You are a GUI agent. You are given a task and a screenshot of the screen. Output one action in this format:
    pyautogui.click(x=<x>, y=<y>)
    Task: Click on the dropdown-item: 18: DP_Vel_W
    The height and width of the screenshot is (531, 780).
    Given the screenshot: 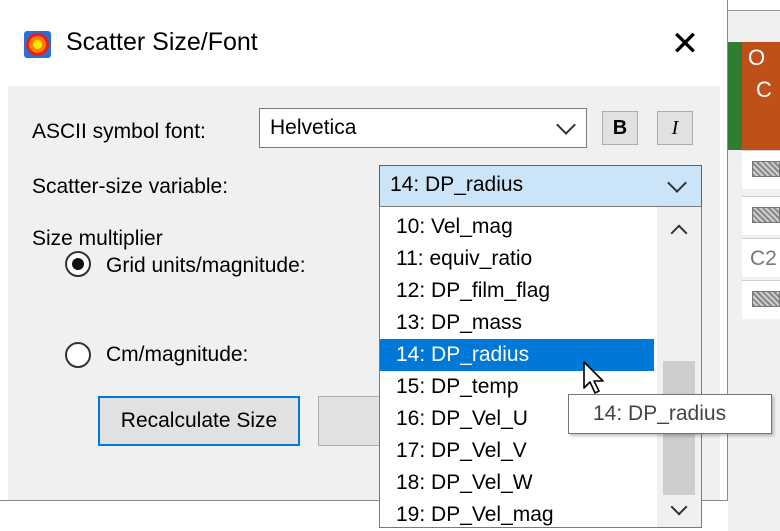 What is the action you would take?
    pyautogui.click(x=517, y=483)
    